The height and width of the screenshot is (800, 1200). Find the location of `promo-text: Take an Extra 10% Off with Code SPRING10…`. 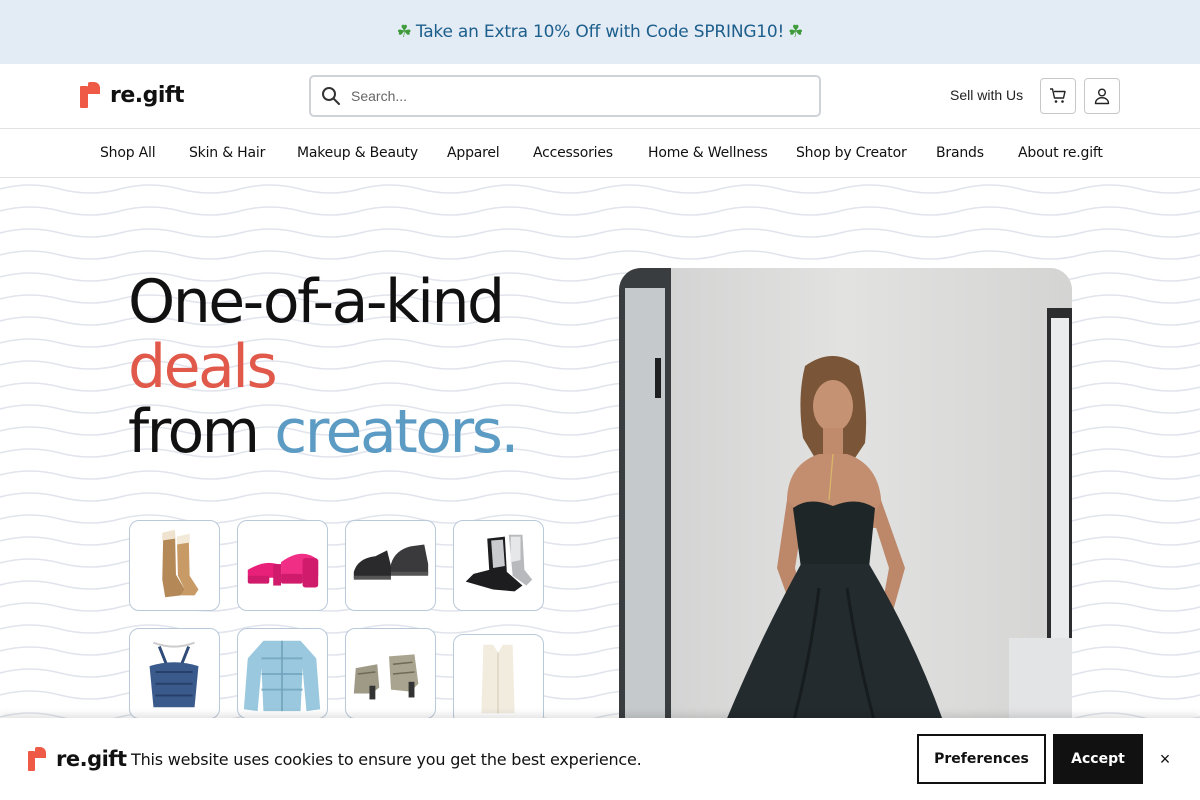

promo-text: Take an Extra 10% Off with Code SPRING10… is located at coordinates (600, 32).